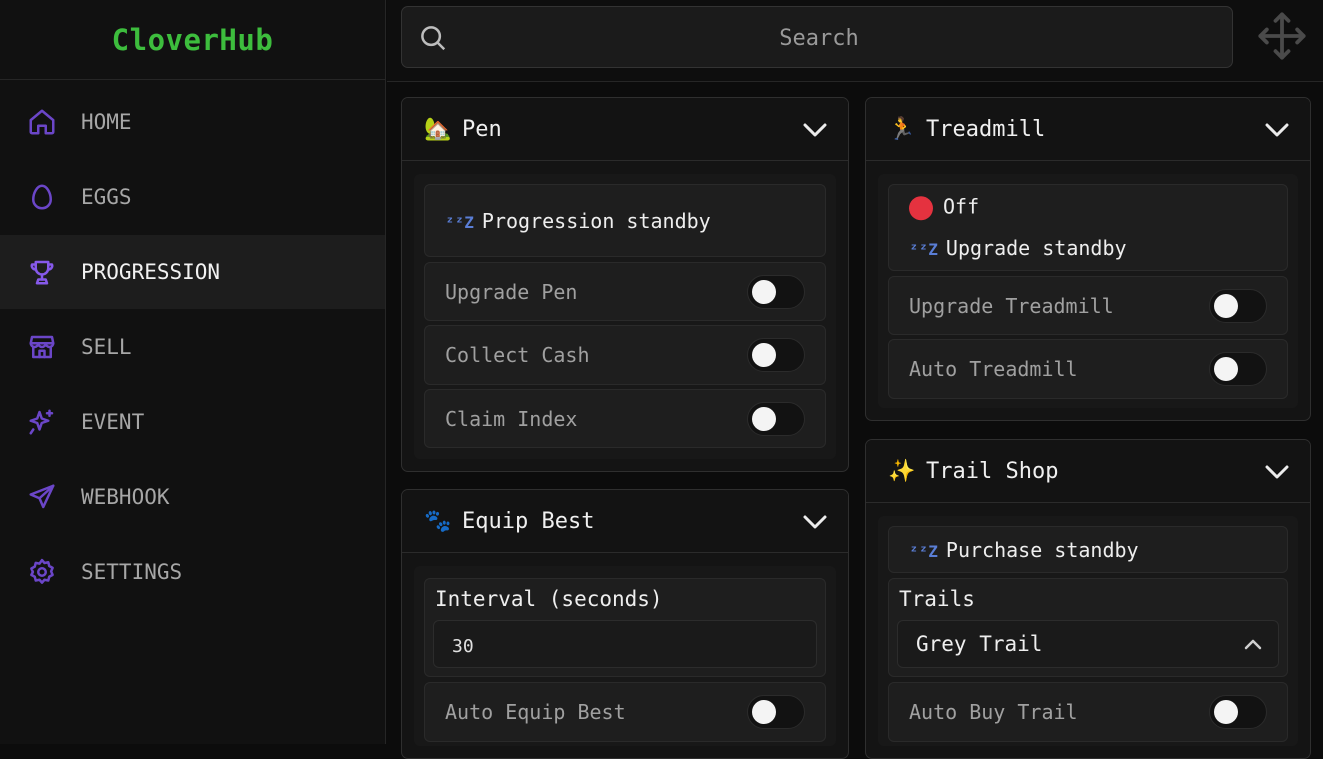  What do you see at coordinates (42, 572) in the screenshot?
I see `gear-icon` at bounding box center [42, 572].